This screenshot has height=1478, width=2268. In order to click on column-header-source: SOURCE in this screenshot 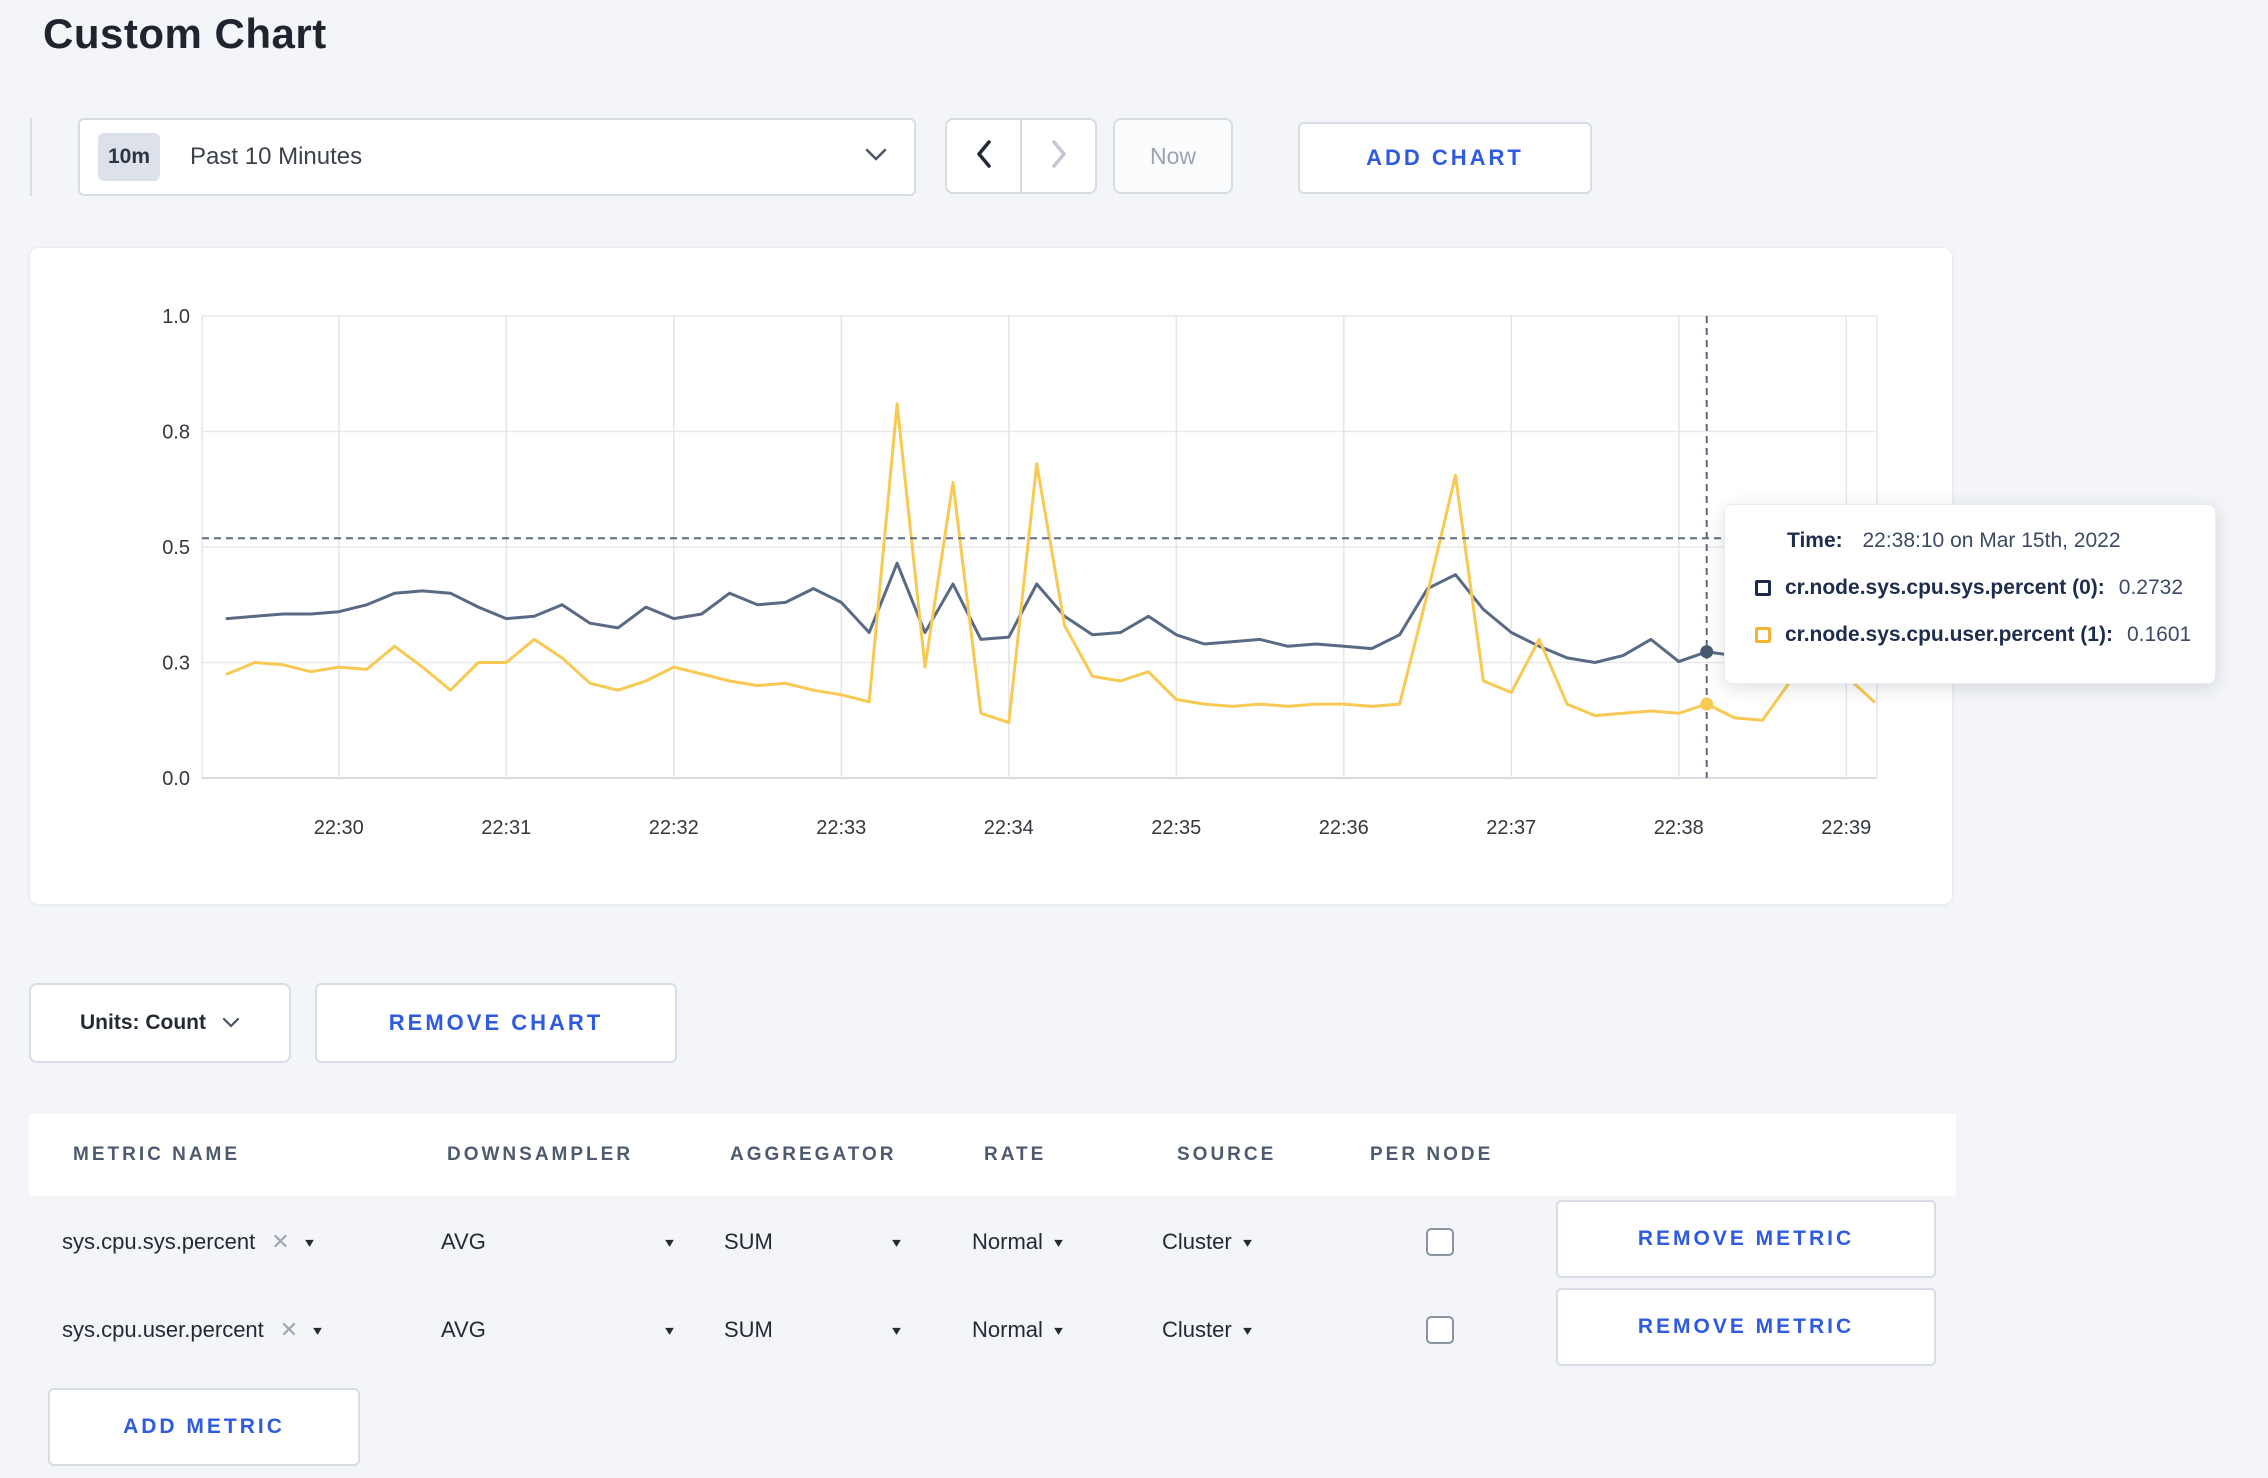, I will do `click(1227, 1154)`.